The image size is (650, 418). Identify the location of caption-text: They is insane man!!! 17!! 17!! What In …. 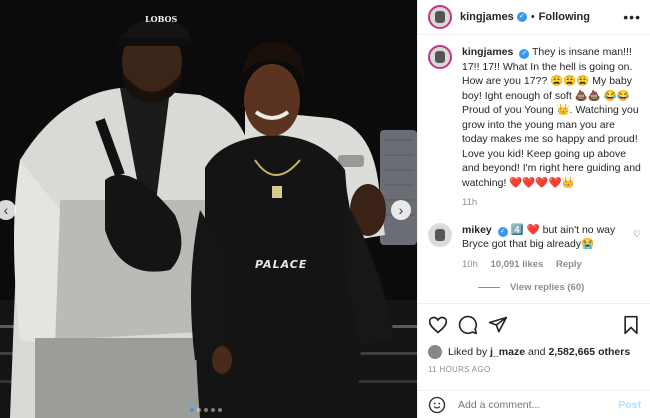
(551, 117).